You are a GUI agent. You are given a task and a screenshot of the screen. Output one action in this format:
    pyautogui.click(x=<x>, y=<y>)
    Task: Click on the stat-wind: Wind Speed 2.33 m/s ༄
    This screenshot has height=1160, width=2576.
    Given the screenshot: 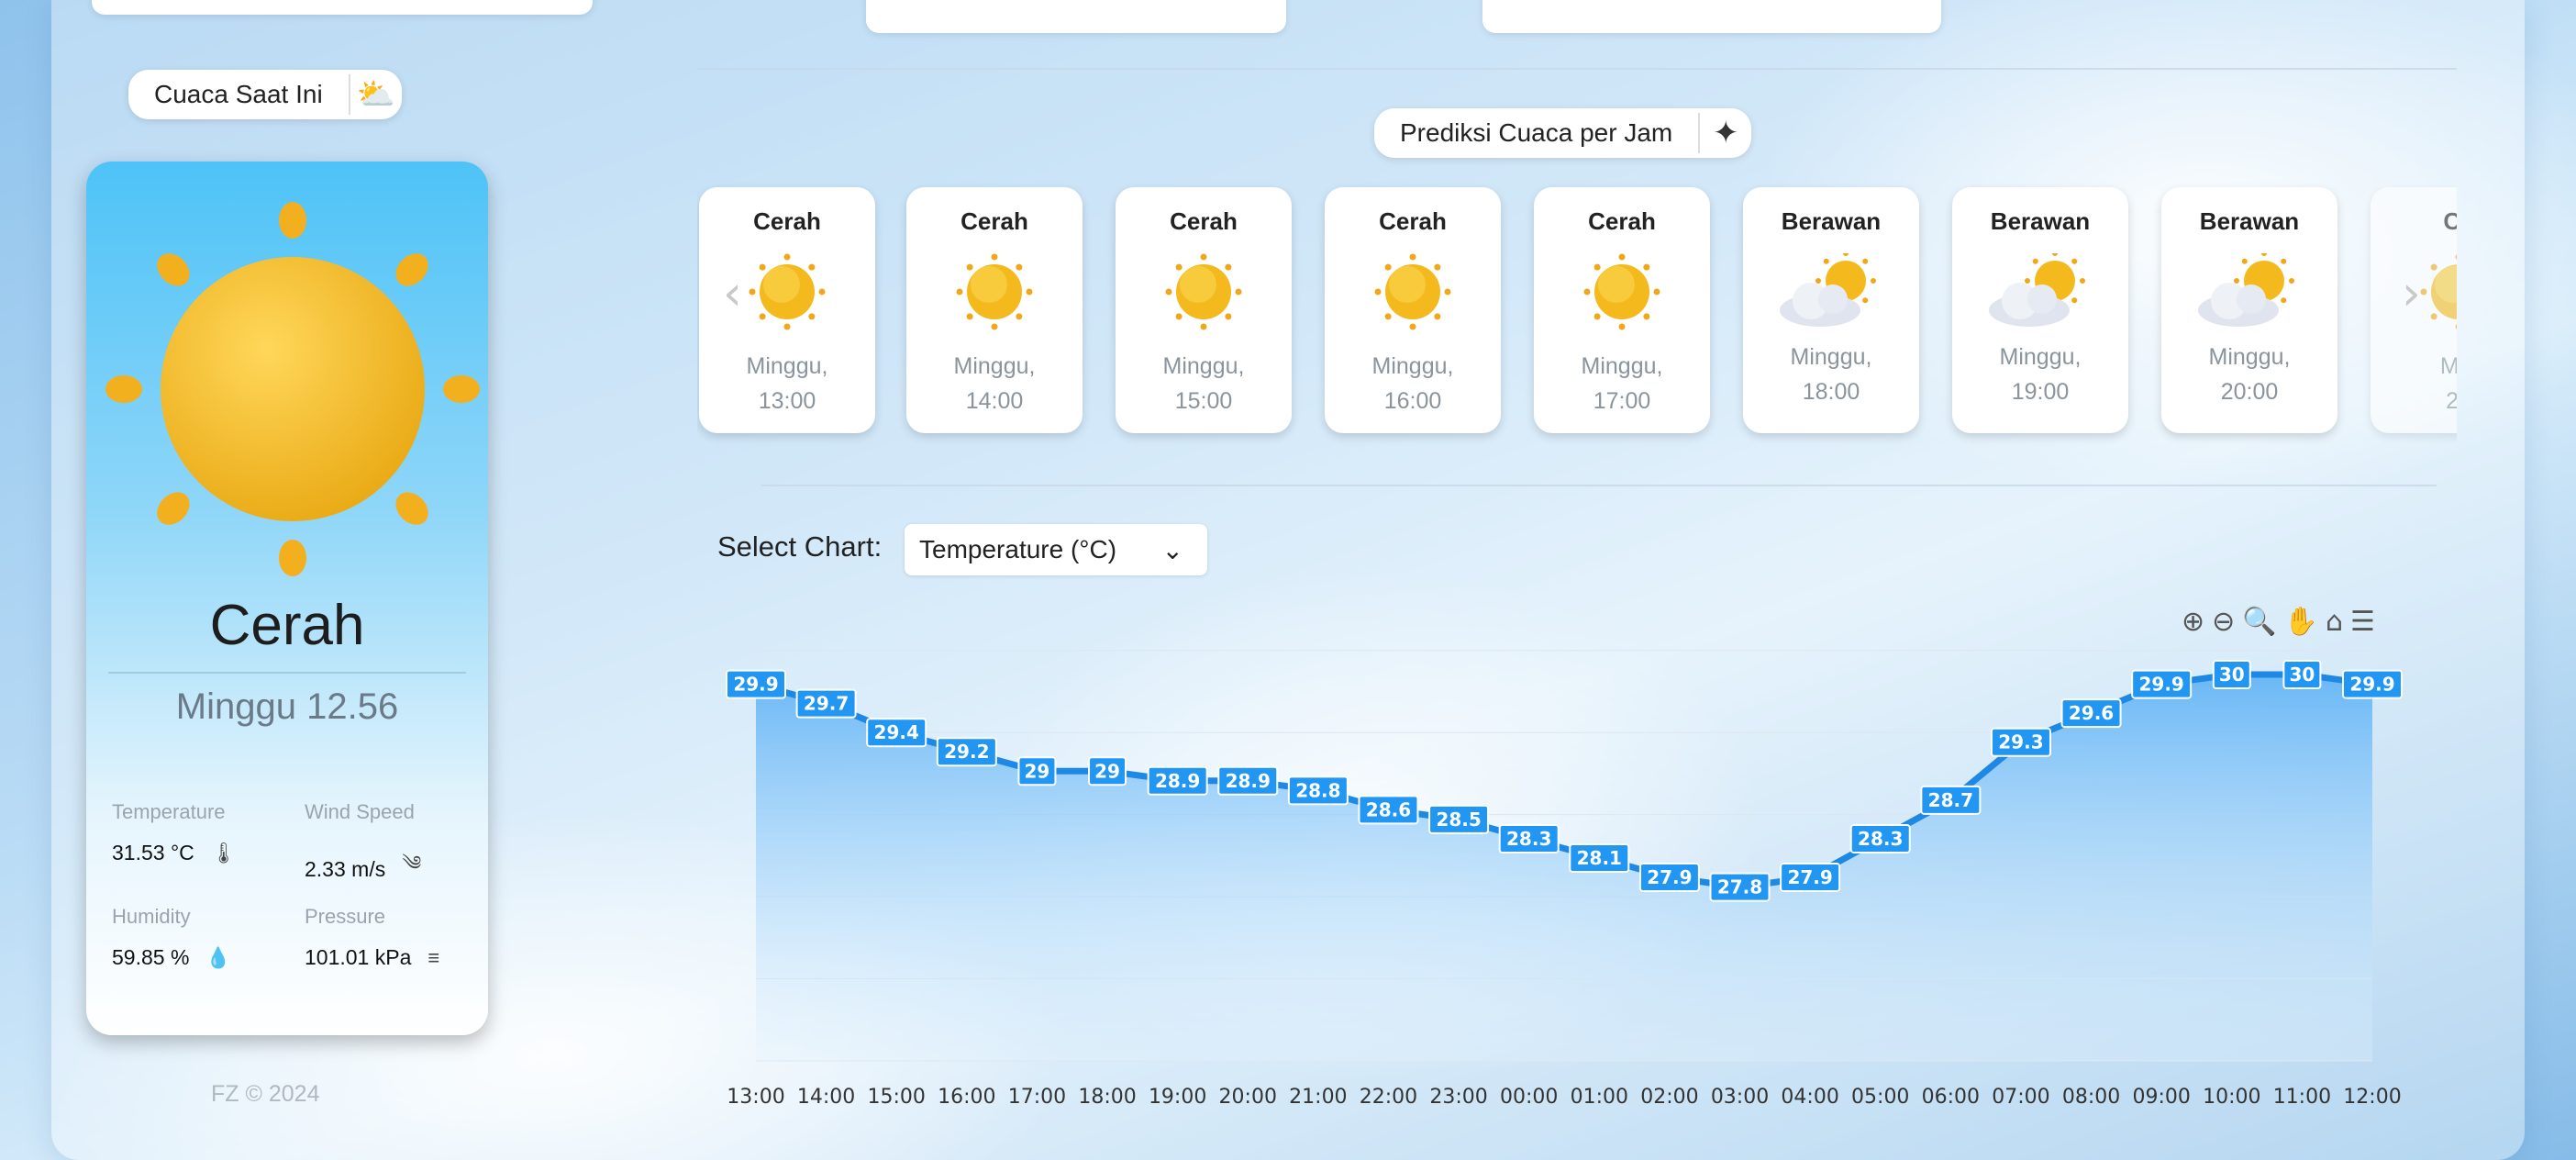 What is the action you would take?
    pyautogui.click(x=363, y=849)
    